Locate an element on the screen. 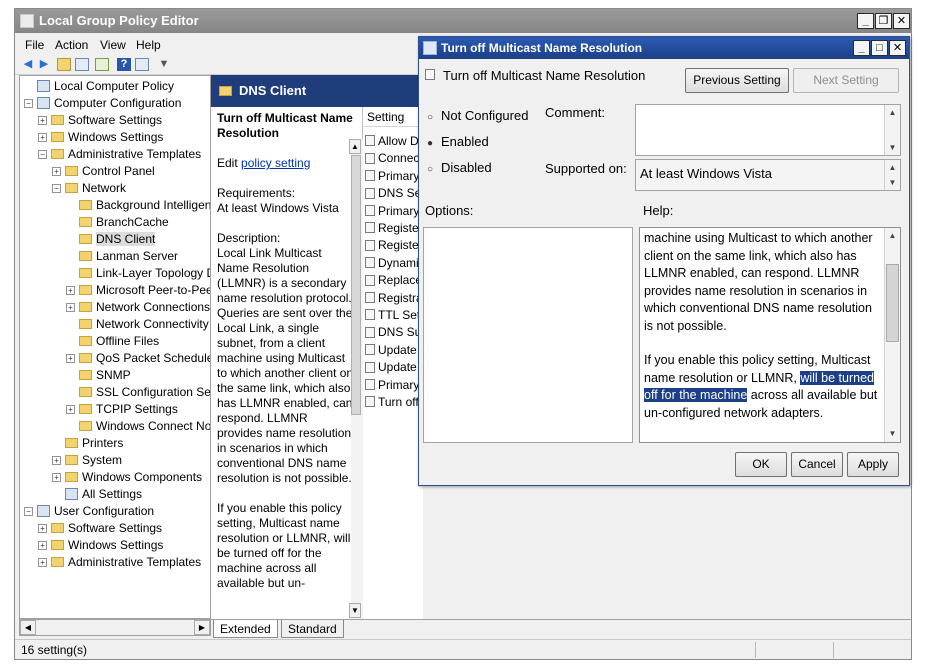 The image size is (936, 670). tree-item: − Computer Configuration is located at coordinates (102, 103).